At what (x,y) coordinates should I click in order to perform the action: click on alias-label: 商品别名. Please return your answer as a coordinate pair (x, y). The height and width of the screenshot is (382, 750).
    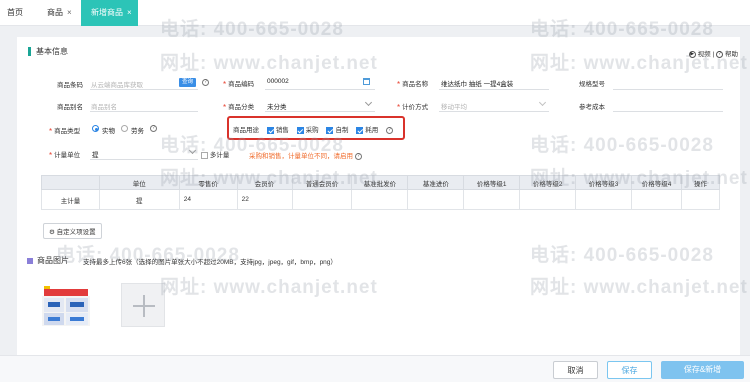
    Looking at the image, I should click on (70, 107).